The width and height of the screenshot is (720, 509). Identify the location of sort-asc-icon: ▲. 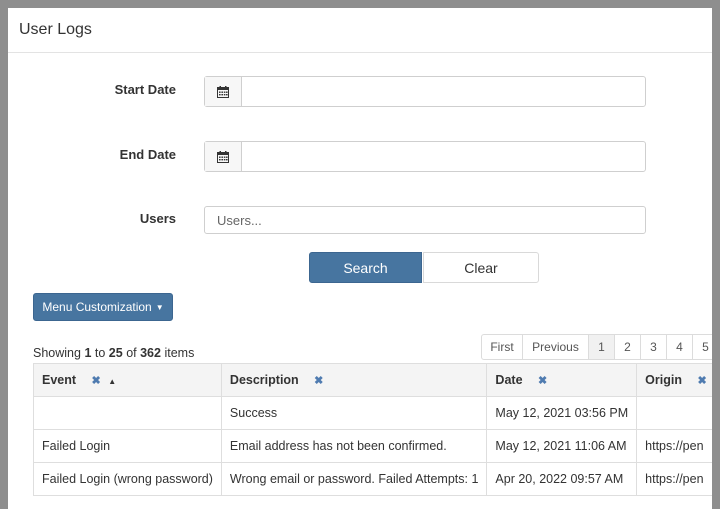
(112, 381).